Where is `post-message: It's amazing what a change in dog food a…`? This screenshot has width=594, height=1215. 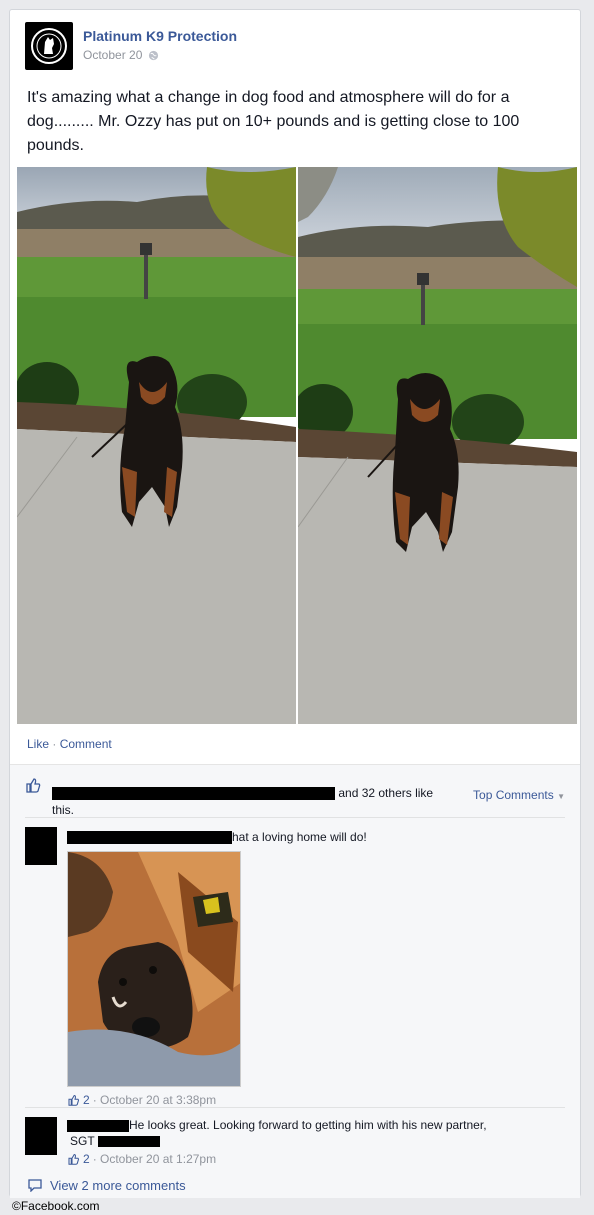 post-message: It's amazing what a change in dog food a… is located at coordinates (273, 121).